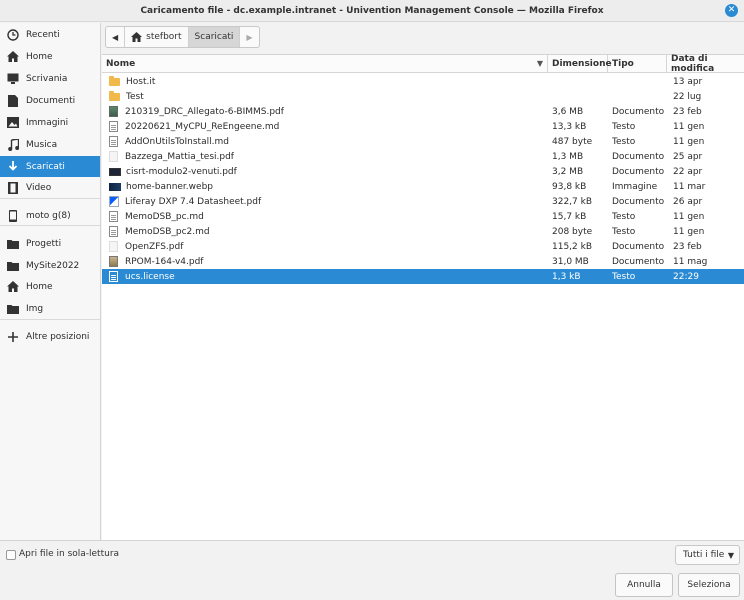 The height and width of the screenshot is (600, 744). What do you see at coordinates (580, 64) in the screenshot?
I see `column-header-size: Dimensione` at bounding box center [580, 64].